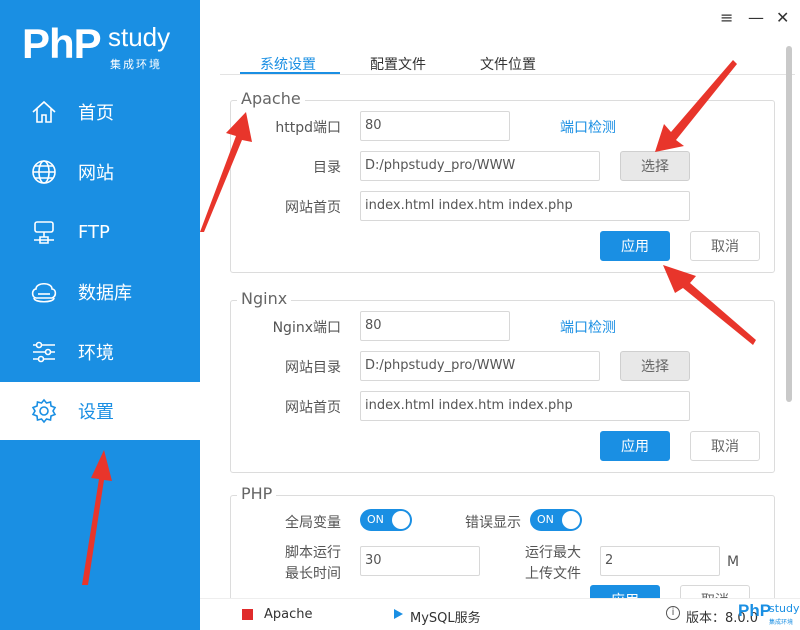 The width and height of the screenshot is (800, 630). I want to click on nginx-index-input: index.html index.htm index.php, so click(525, 406).